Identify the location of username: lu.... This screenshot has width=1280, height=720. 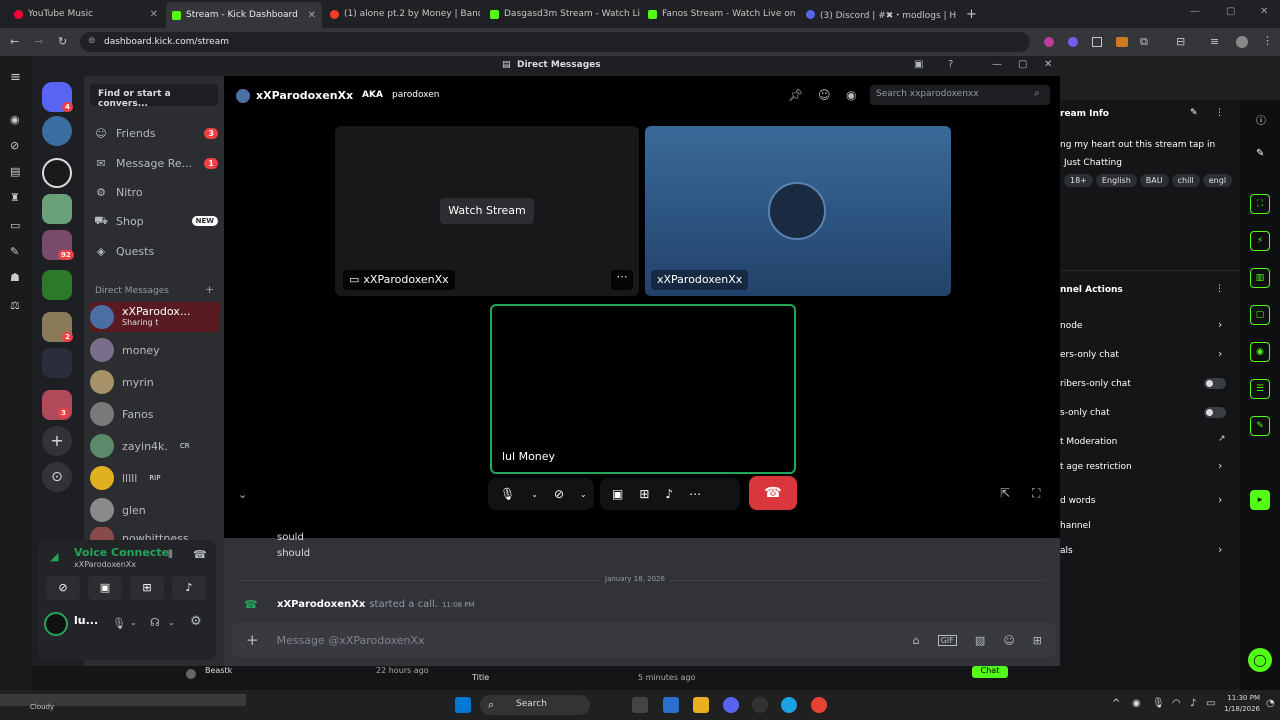
(86, 620).